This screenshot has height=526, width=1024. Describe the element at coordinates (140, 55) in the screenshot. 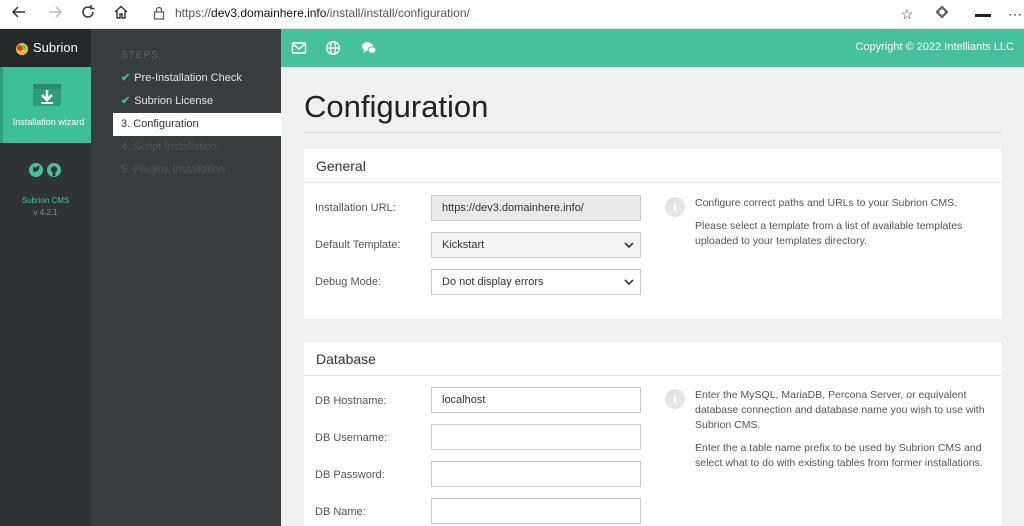

I see `steps-title: STEPS` at that location.